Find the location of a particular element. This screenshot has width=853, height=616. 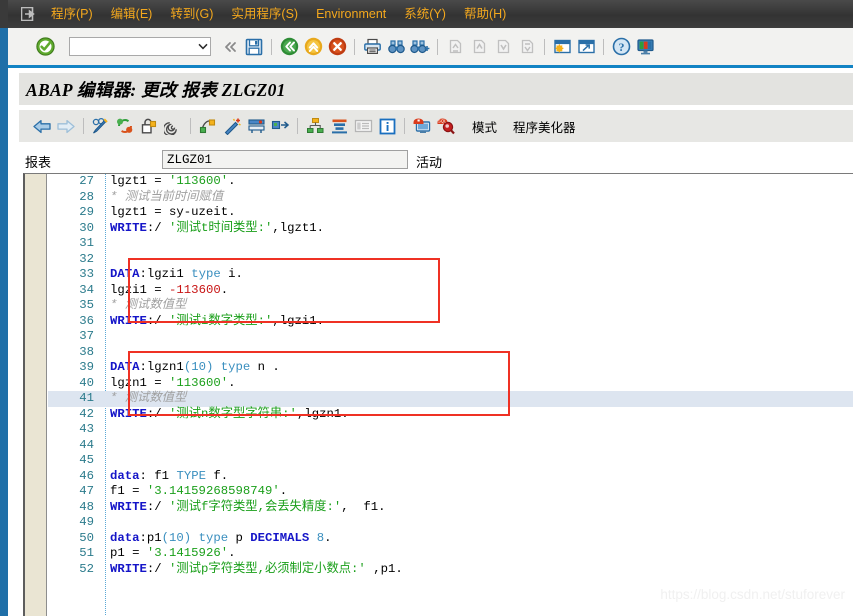

line-number: 29 is located at coordinates (86, 212).